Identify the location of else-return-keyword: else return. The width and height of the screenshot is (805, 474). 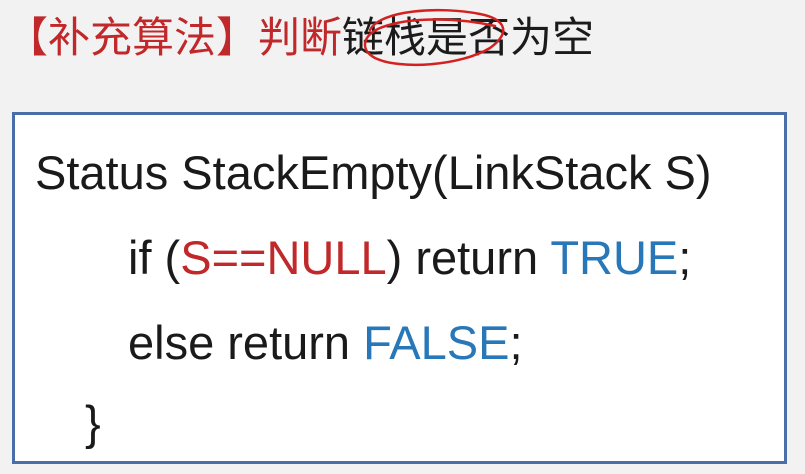
(246, 342).